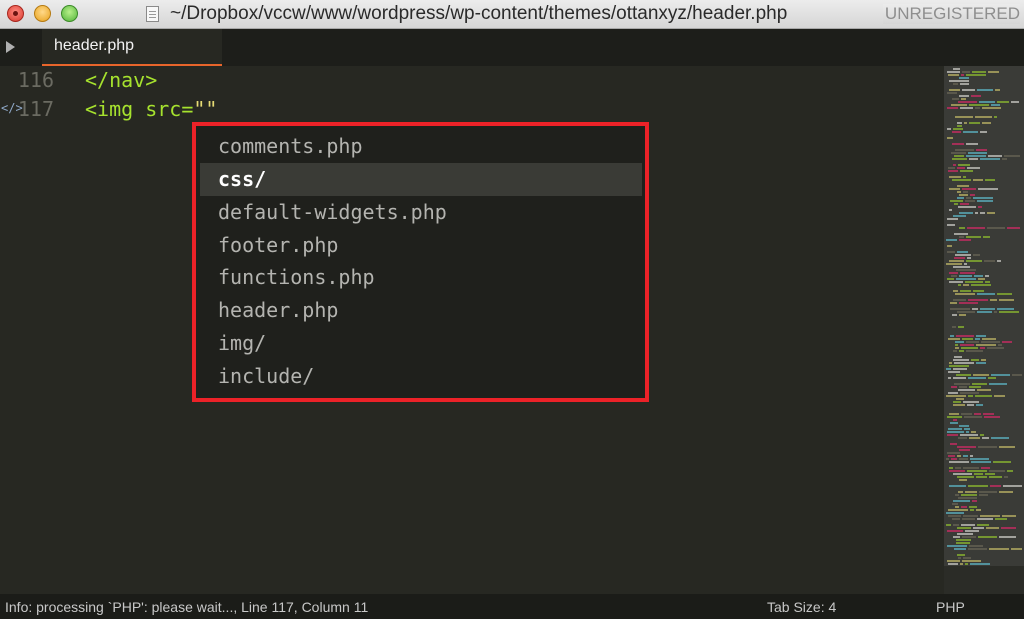 The image size is (1024, 619). Describe the element at coordinates (984, 316) in the screenshot. I see `minimap-viewport` at that location.